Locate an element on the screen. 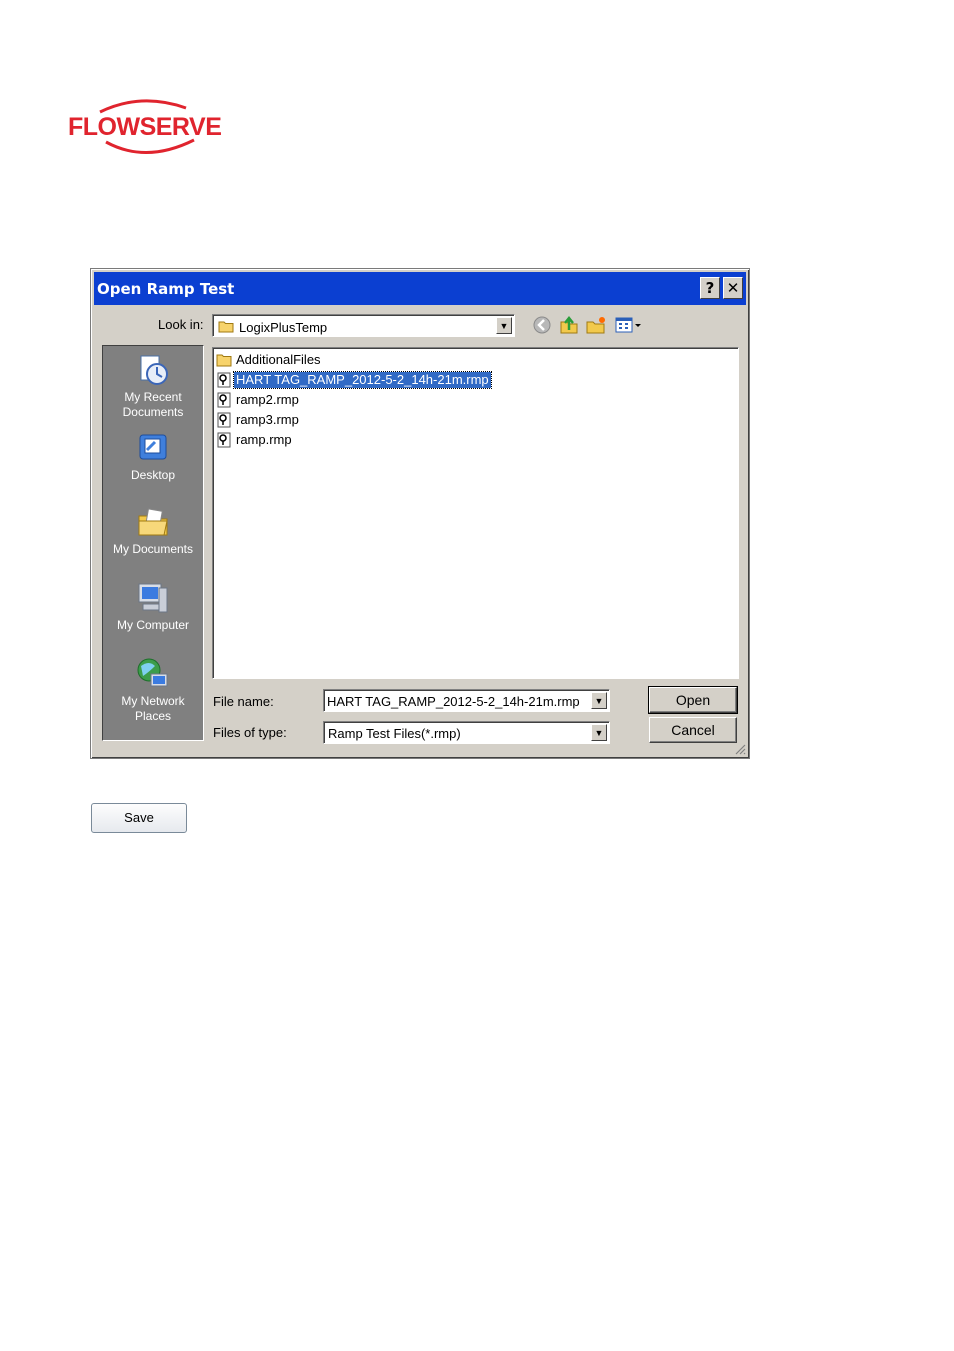 The image size is (954, 1351). place-my-documents: My Documents is located at coordinates (153, 530).